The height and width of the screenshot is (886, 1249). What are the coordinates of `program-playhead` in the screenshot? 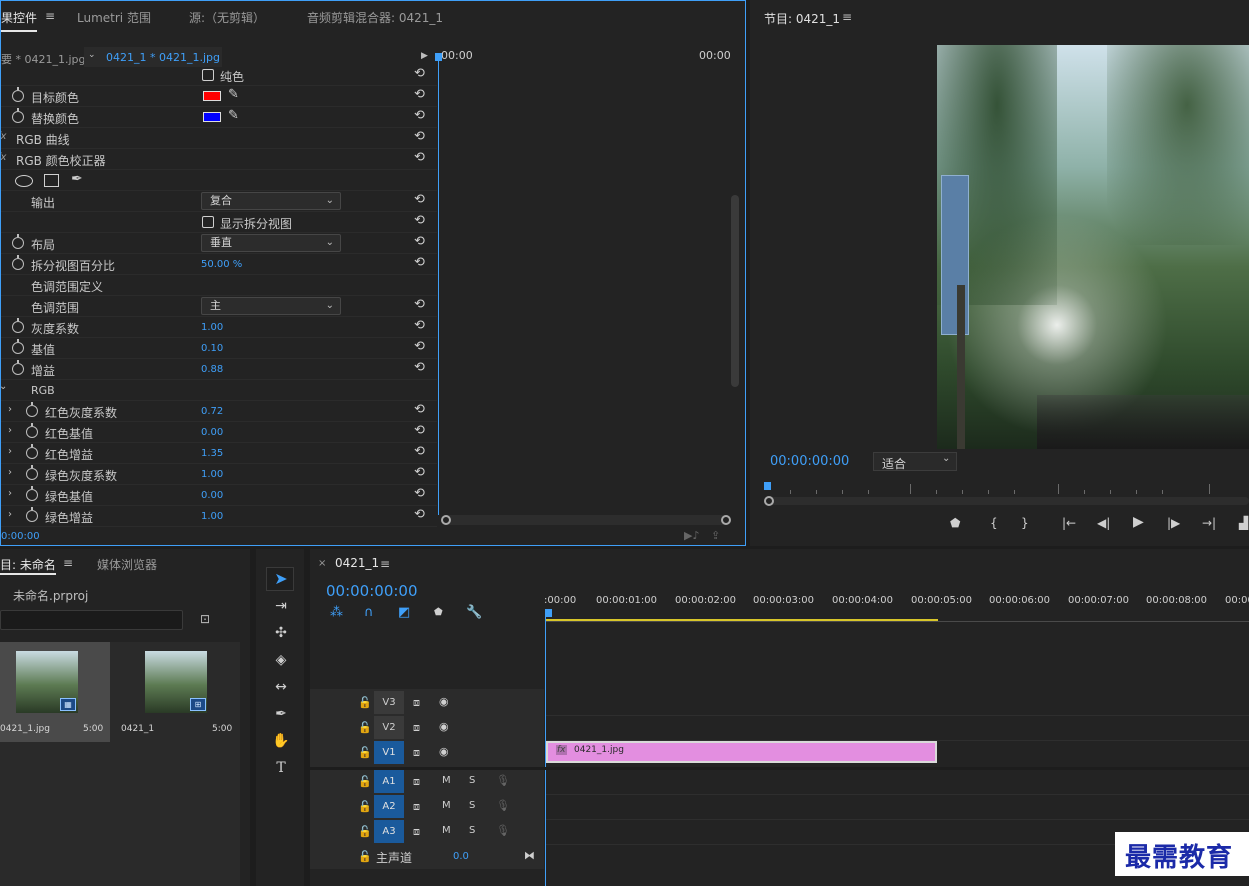 It's located at (767, 486).